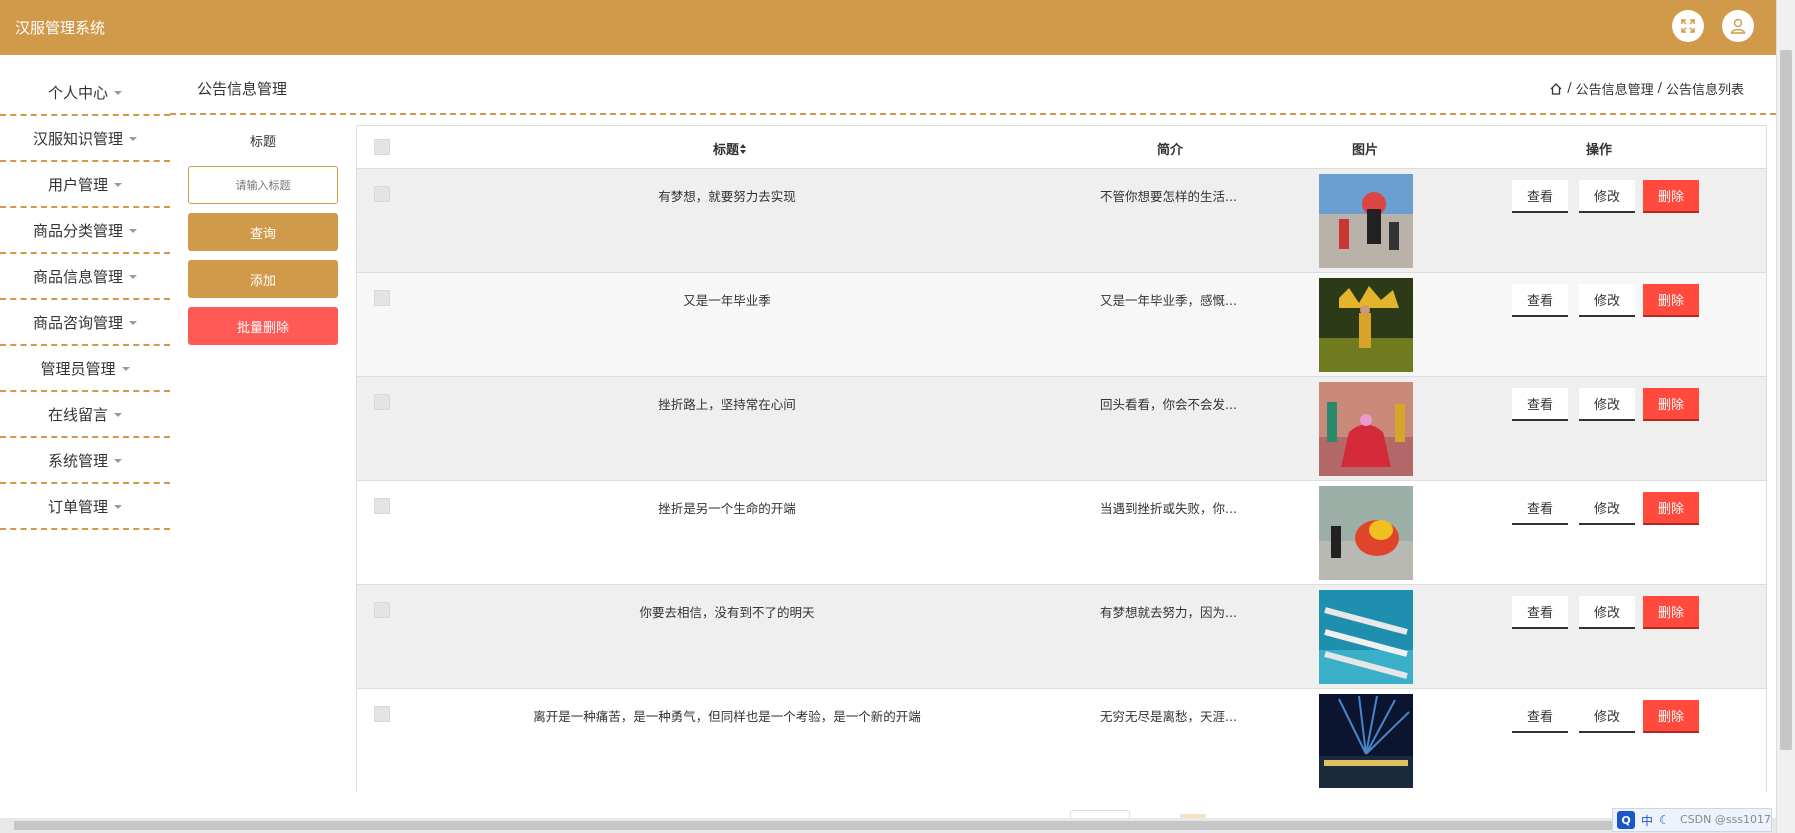 The image size is (1795, 833). I want to click on column-header-intro: 简介, so click(1170, 150).